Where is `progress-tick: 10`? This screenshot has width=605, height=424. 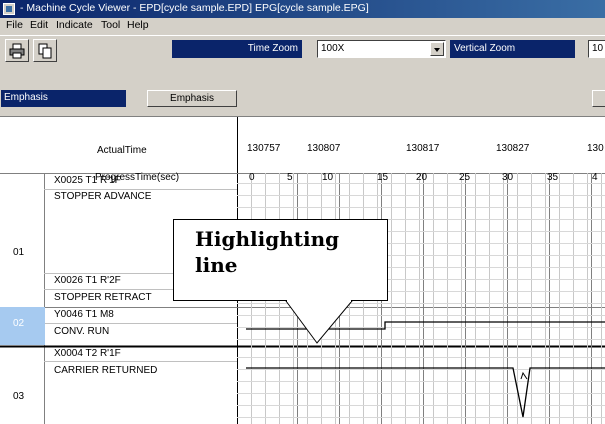
progress-tick: 10 is located at coordinates (328, 177).